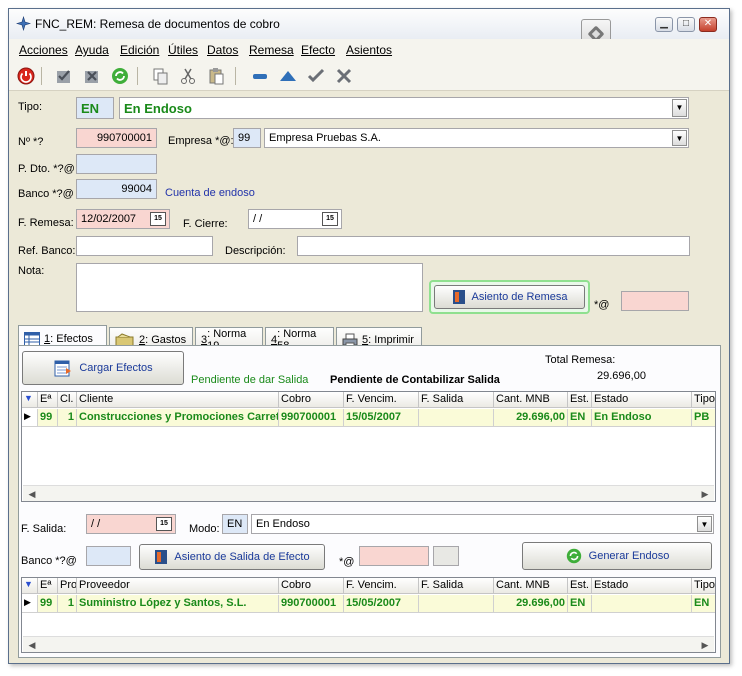 The height and width of the screenshot is (676, 742). I want to click on cancel-x-icon, so click(344, 76).